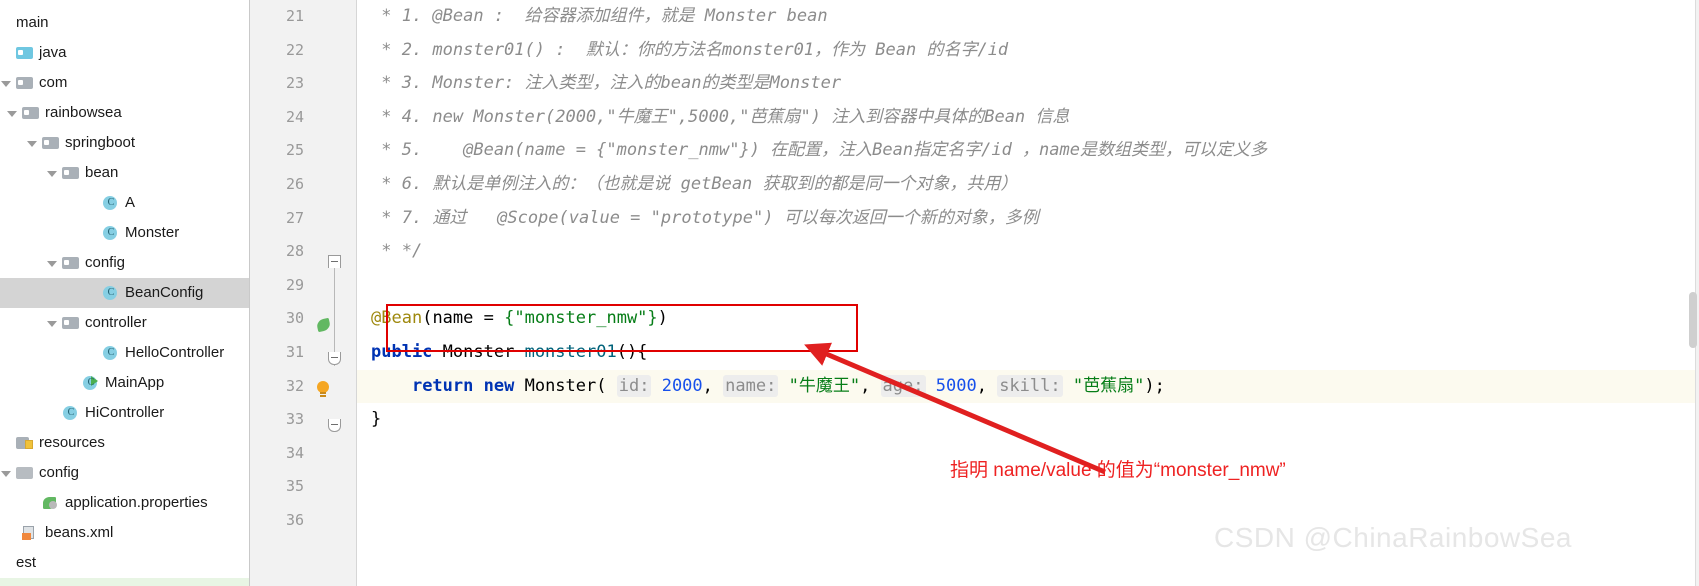  I want to click on editor-scrollbar-thumb, so click(1693, 320).